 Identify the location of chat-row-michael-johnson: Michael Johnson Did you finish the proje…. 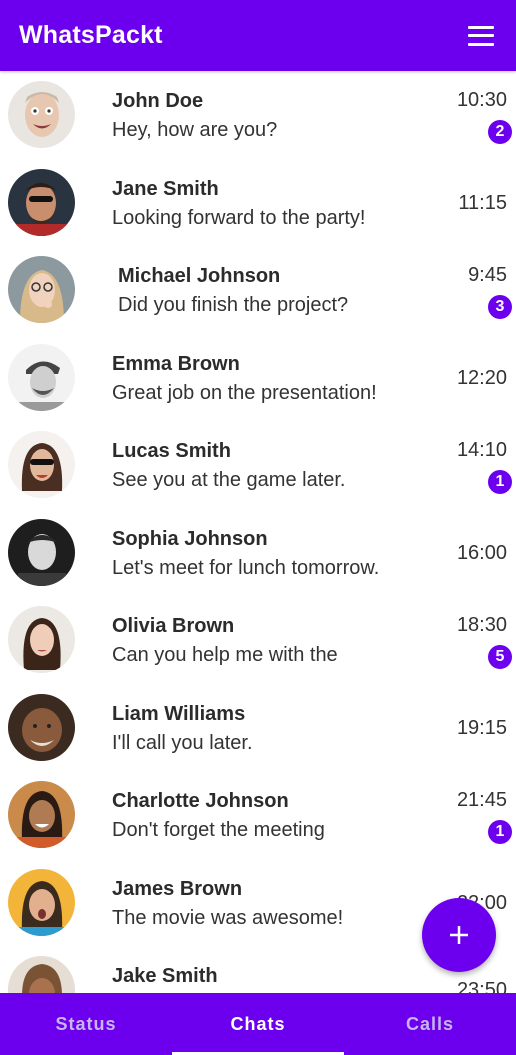
(258, 290).